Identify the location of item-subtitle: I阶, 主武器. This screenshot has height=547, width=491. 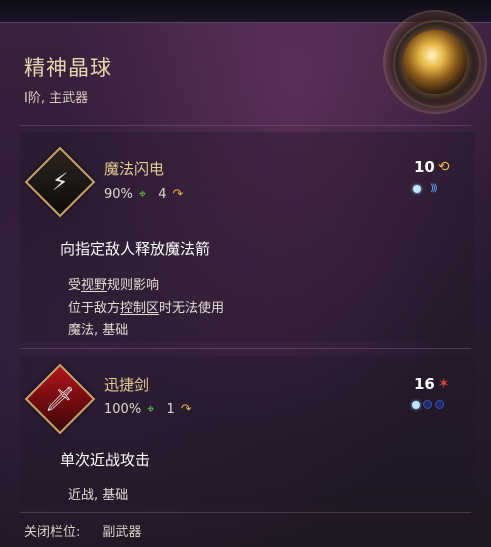
(56, 98).